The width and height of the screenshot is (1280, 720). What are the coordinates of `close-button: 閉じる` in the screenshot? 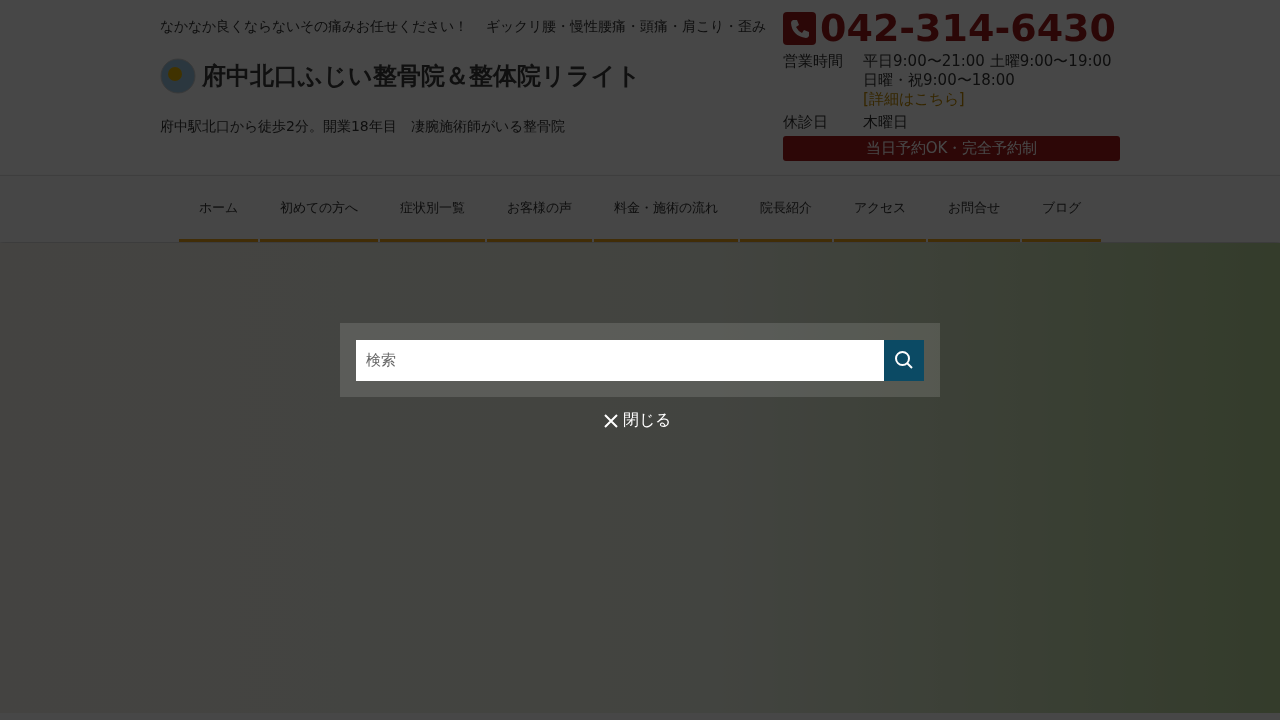 It's located at (637, 420).